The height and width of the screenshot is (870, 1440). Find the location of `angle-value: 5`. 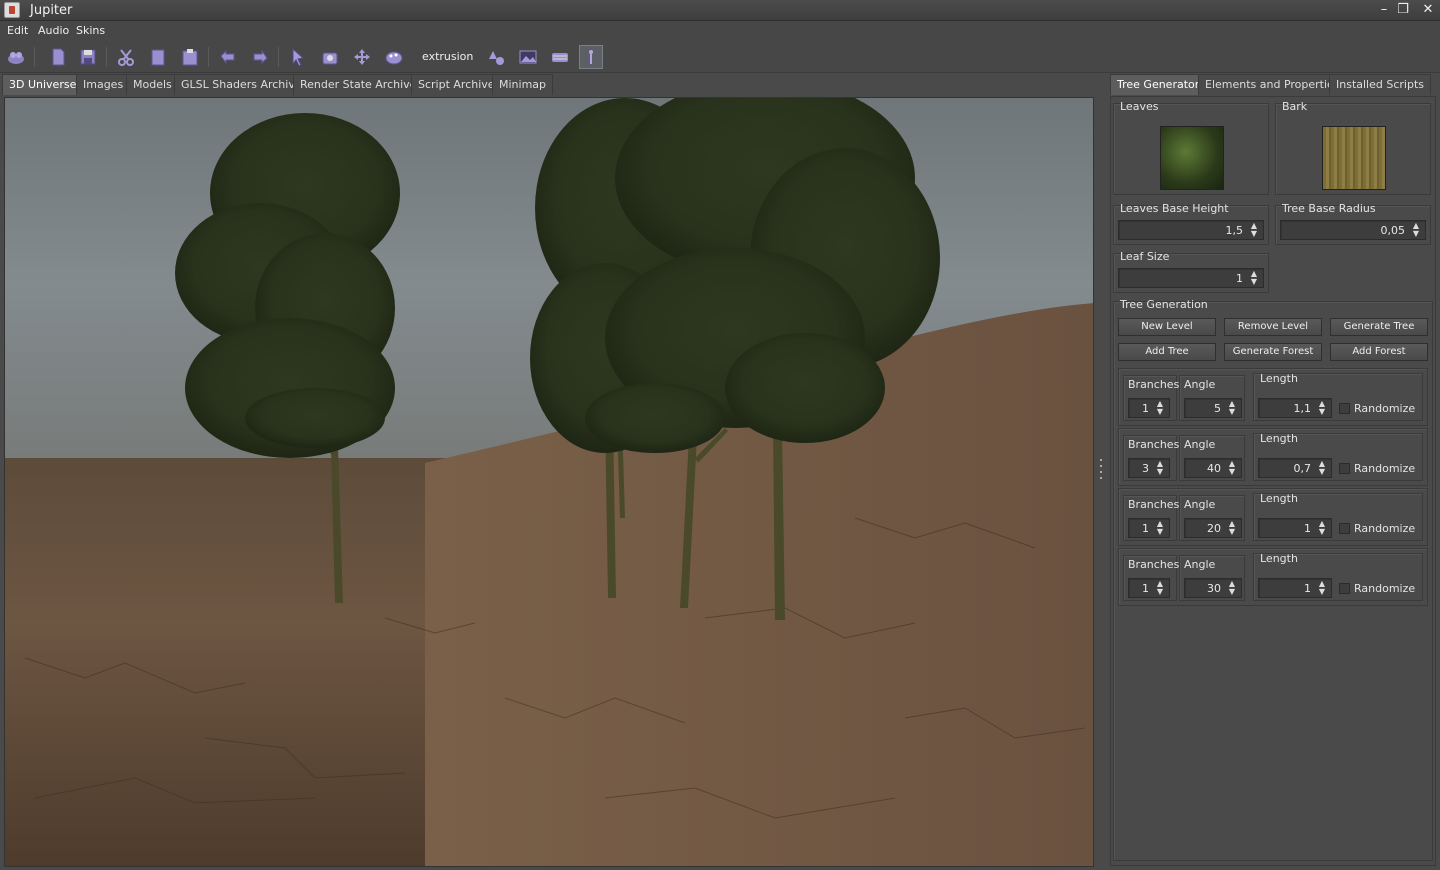

angle-value: 5 is located at coordinates (1217, 408).